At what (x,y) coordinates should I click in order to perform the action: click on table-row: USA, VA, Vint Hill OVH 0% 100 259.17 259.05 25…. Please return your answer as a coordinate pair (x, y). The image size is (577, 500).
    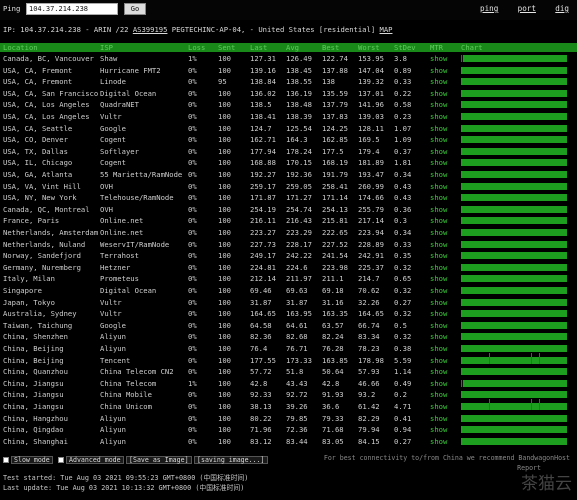
    Looking at the image, I should click on (288, 187).